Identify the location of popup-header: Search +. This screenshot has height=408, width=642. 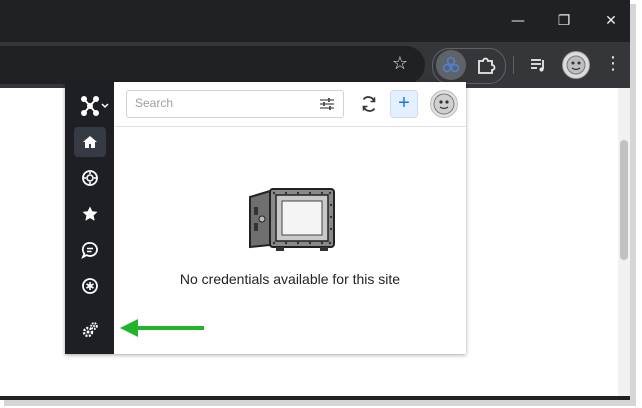
(290, 104).